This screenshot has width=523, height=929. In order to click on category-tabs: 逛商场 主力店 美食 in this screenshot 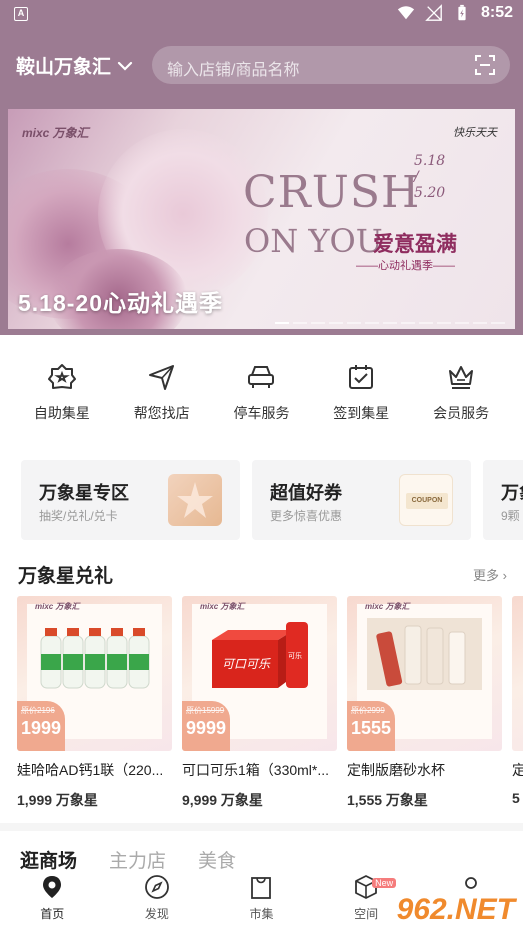, I will do `click(128, 859)`.